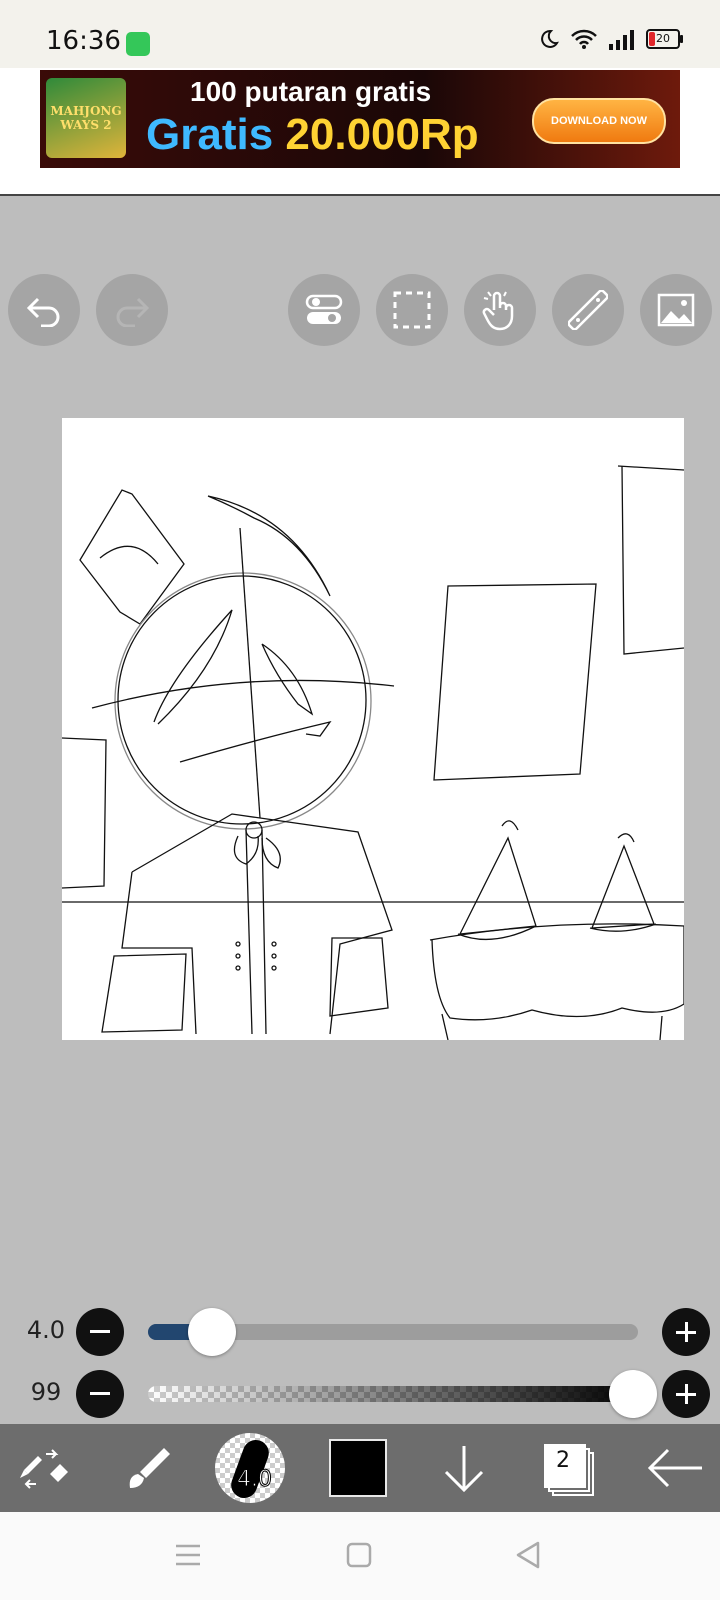  I want to click on ad-subheadline-amount: 20.000Rp, so click(382, 134).